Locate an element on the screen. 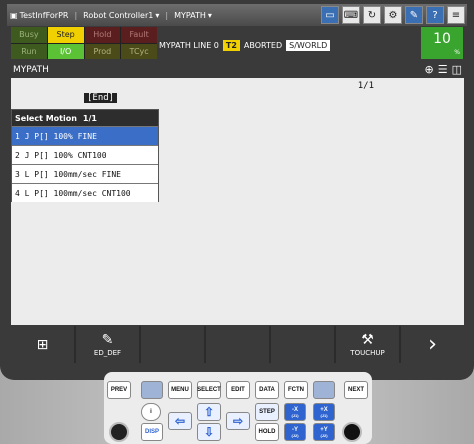 This screenshot has width=474, height=444. motion-option: 3 L P[] 100mm/sec FINE is located at coordinates (85, 173).